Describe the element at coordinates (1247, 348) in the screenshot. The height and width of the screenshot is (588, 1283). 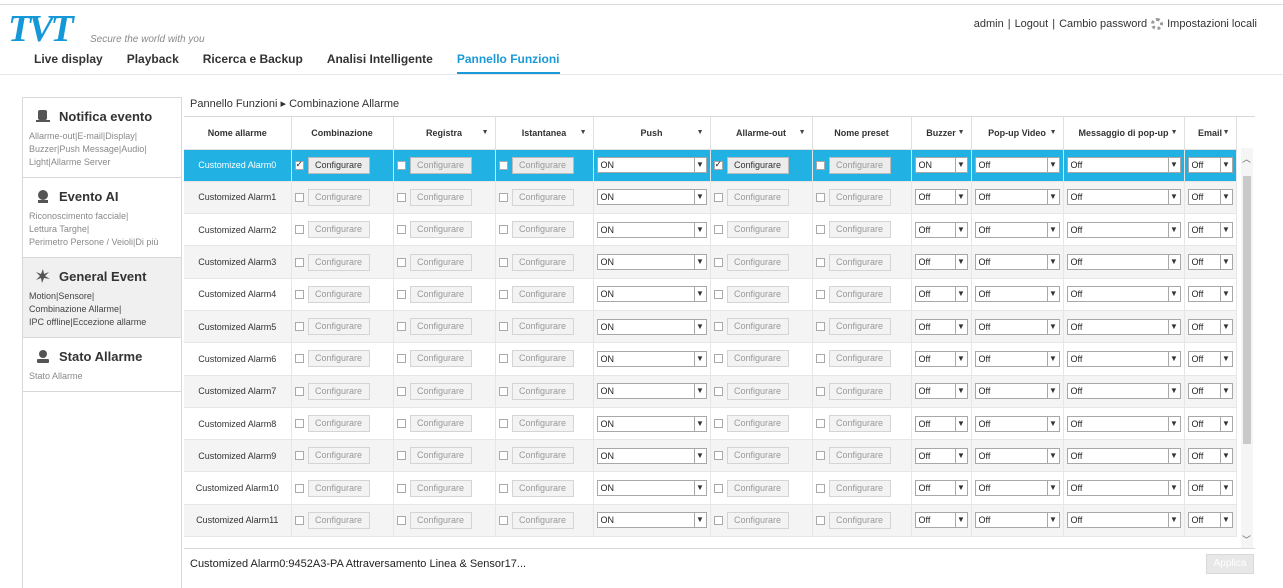
I see `table-scrollbar: ︿ ﹀` at that location.